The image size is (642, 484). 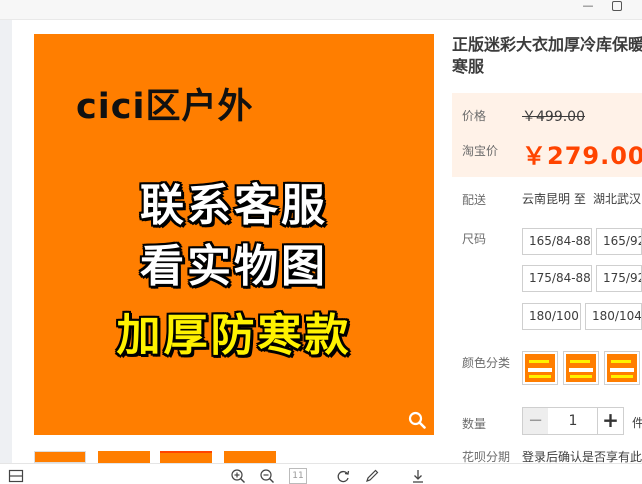 I want to click on sidebar-toggle-icon, so click(x=16, y=476).